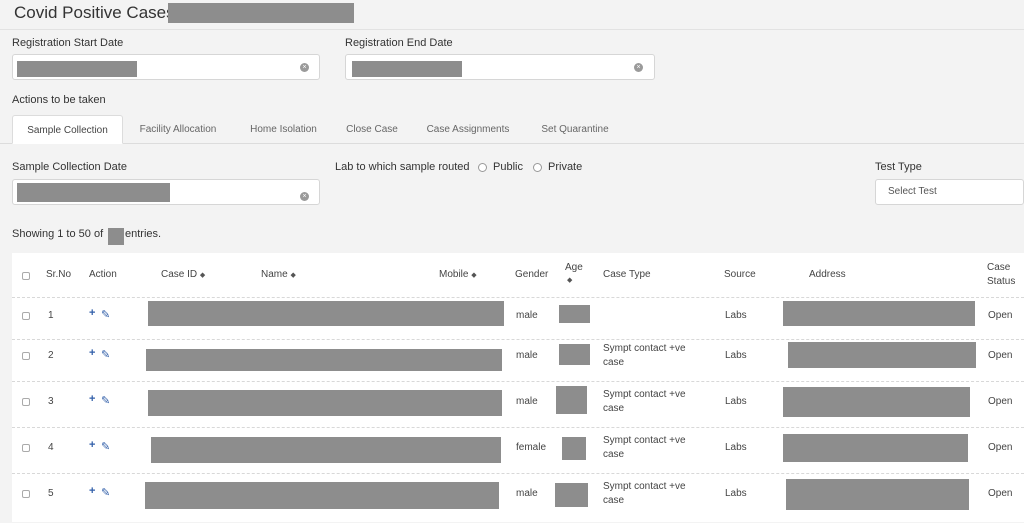 This screenshot has height=523, width=1024. Describe the element at coordinates (518, 318) in the screenshot. I see `table-row: 1 + ✎ male Labs Open` at that location.